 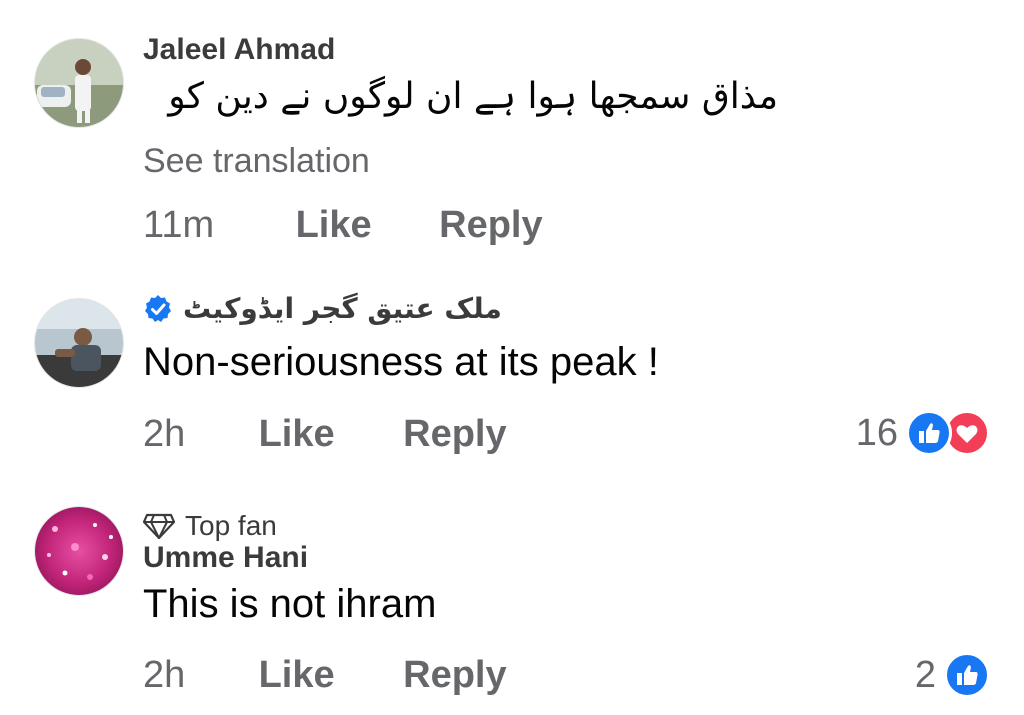 What do you see at coordinates (876, 432) in the screenshot?
I see `reaction-count: 16` at bounding box center [876, 432].